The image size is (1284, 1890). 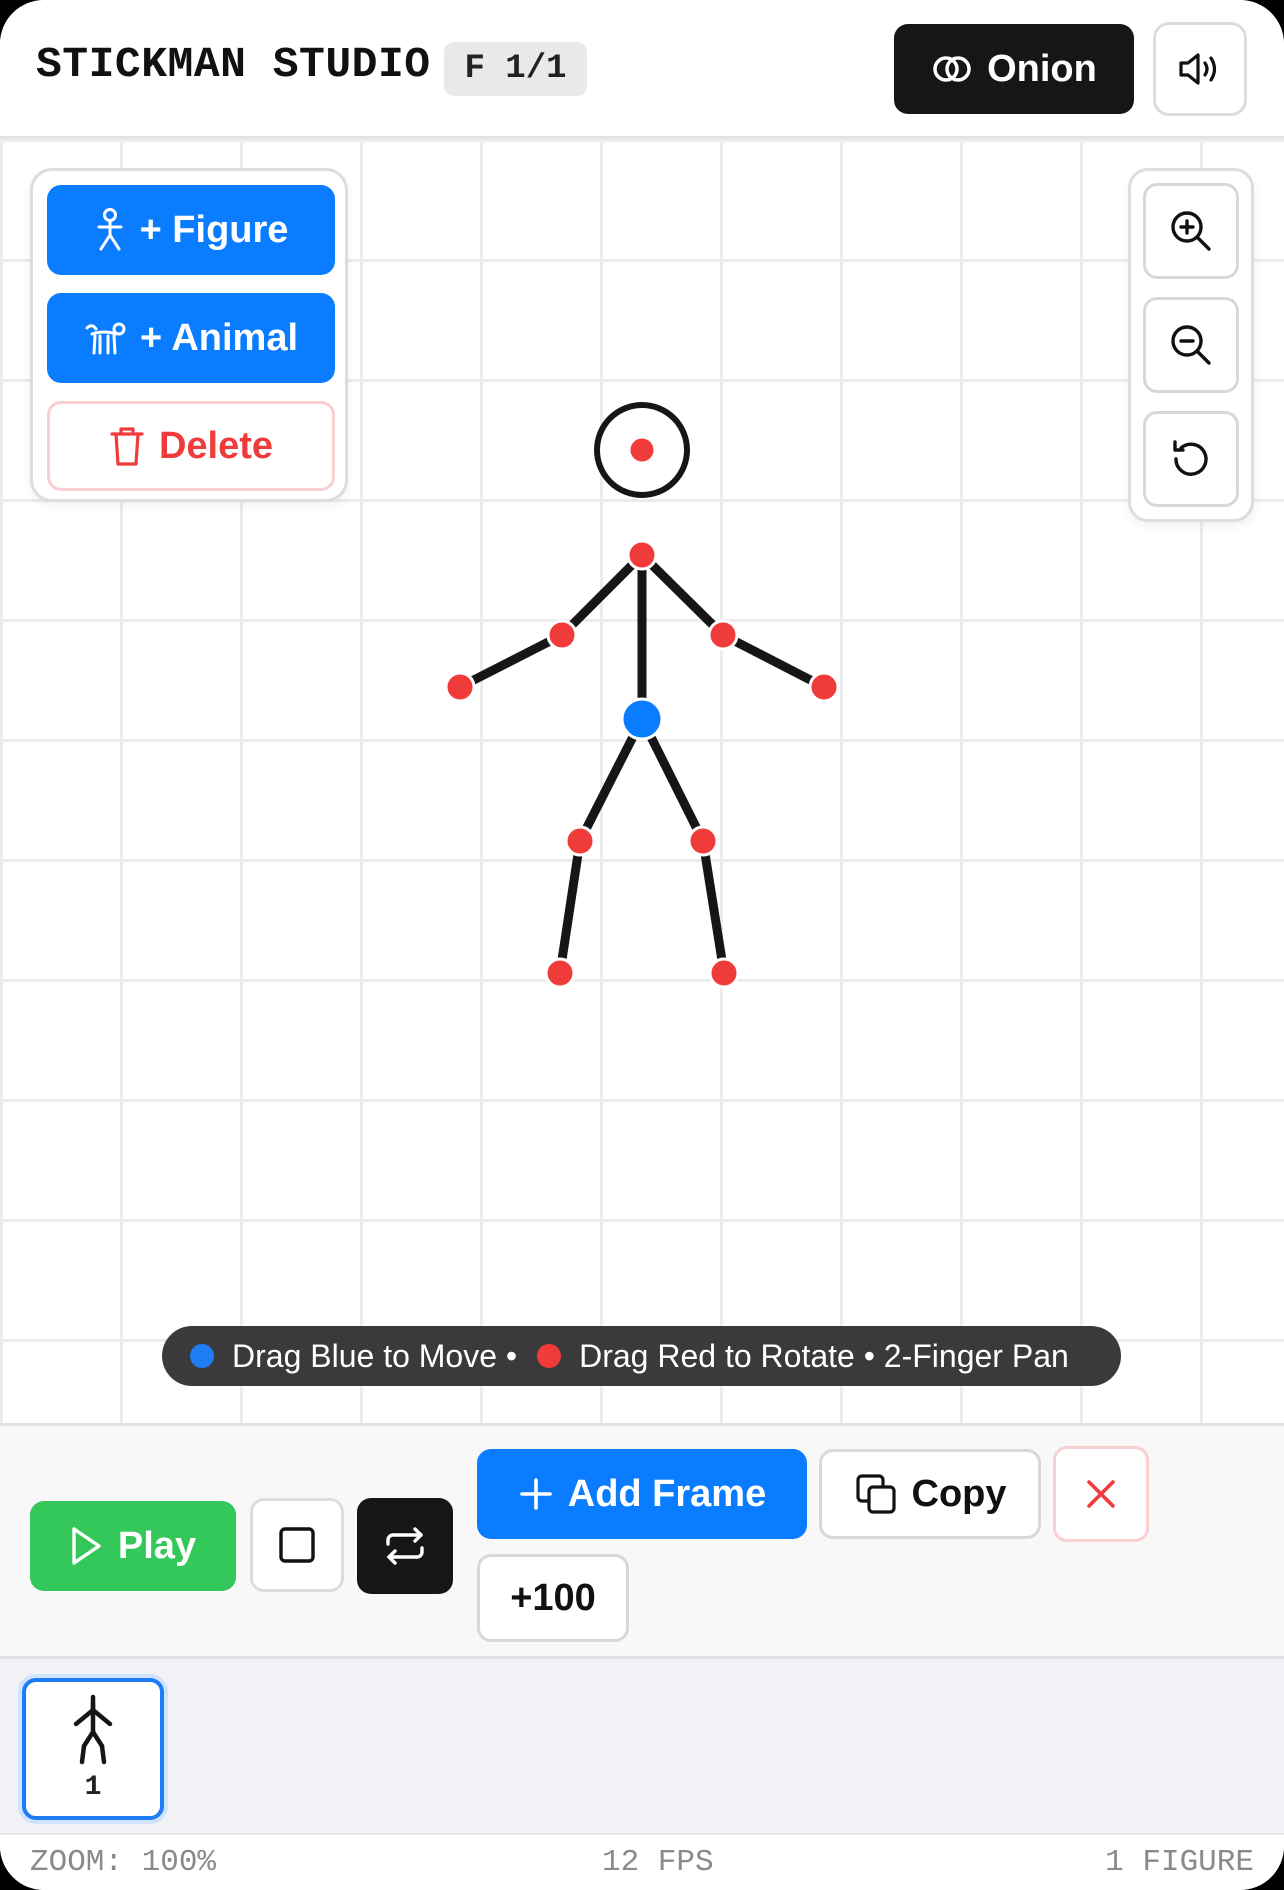 I want to click on play-button: Play, so click(x=133, y=1546).